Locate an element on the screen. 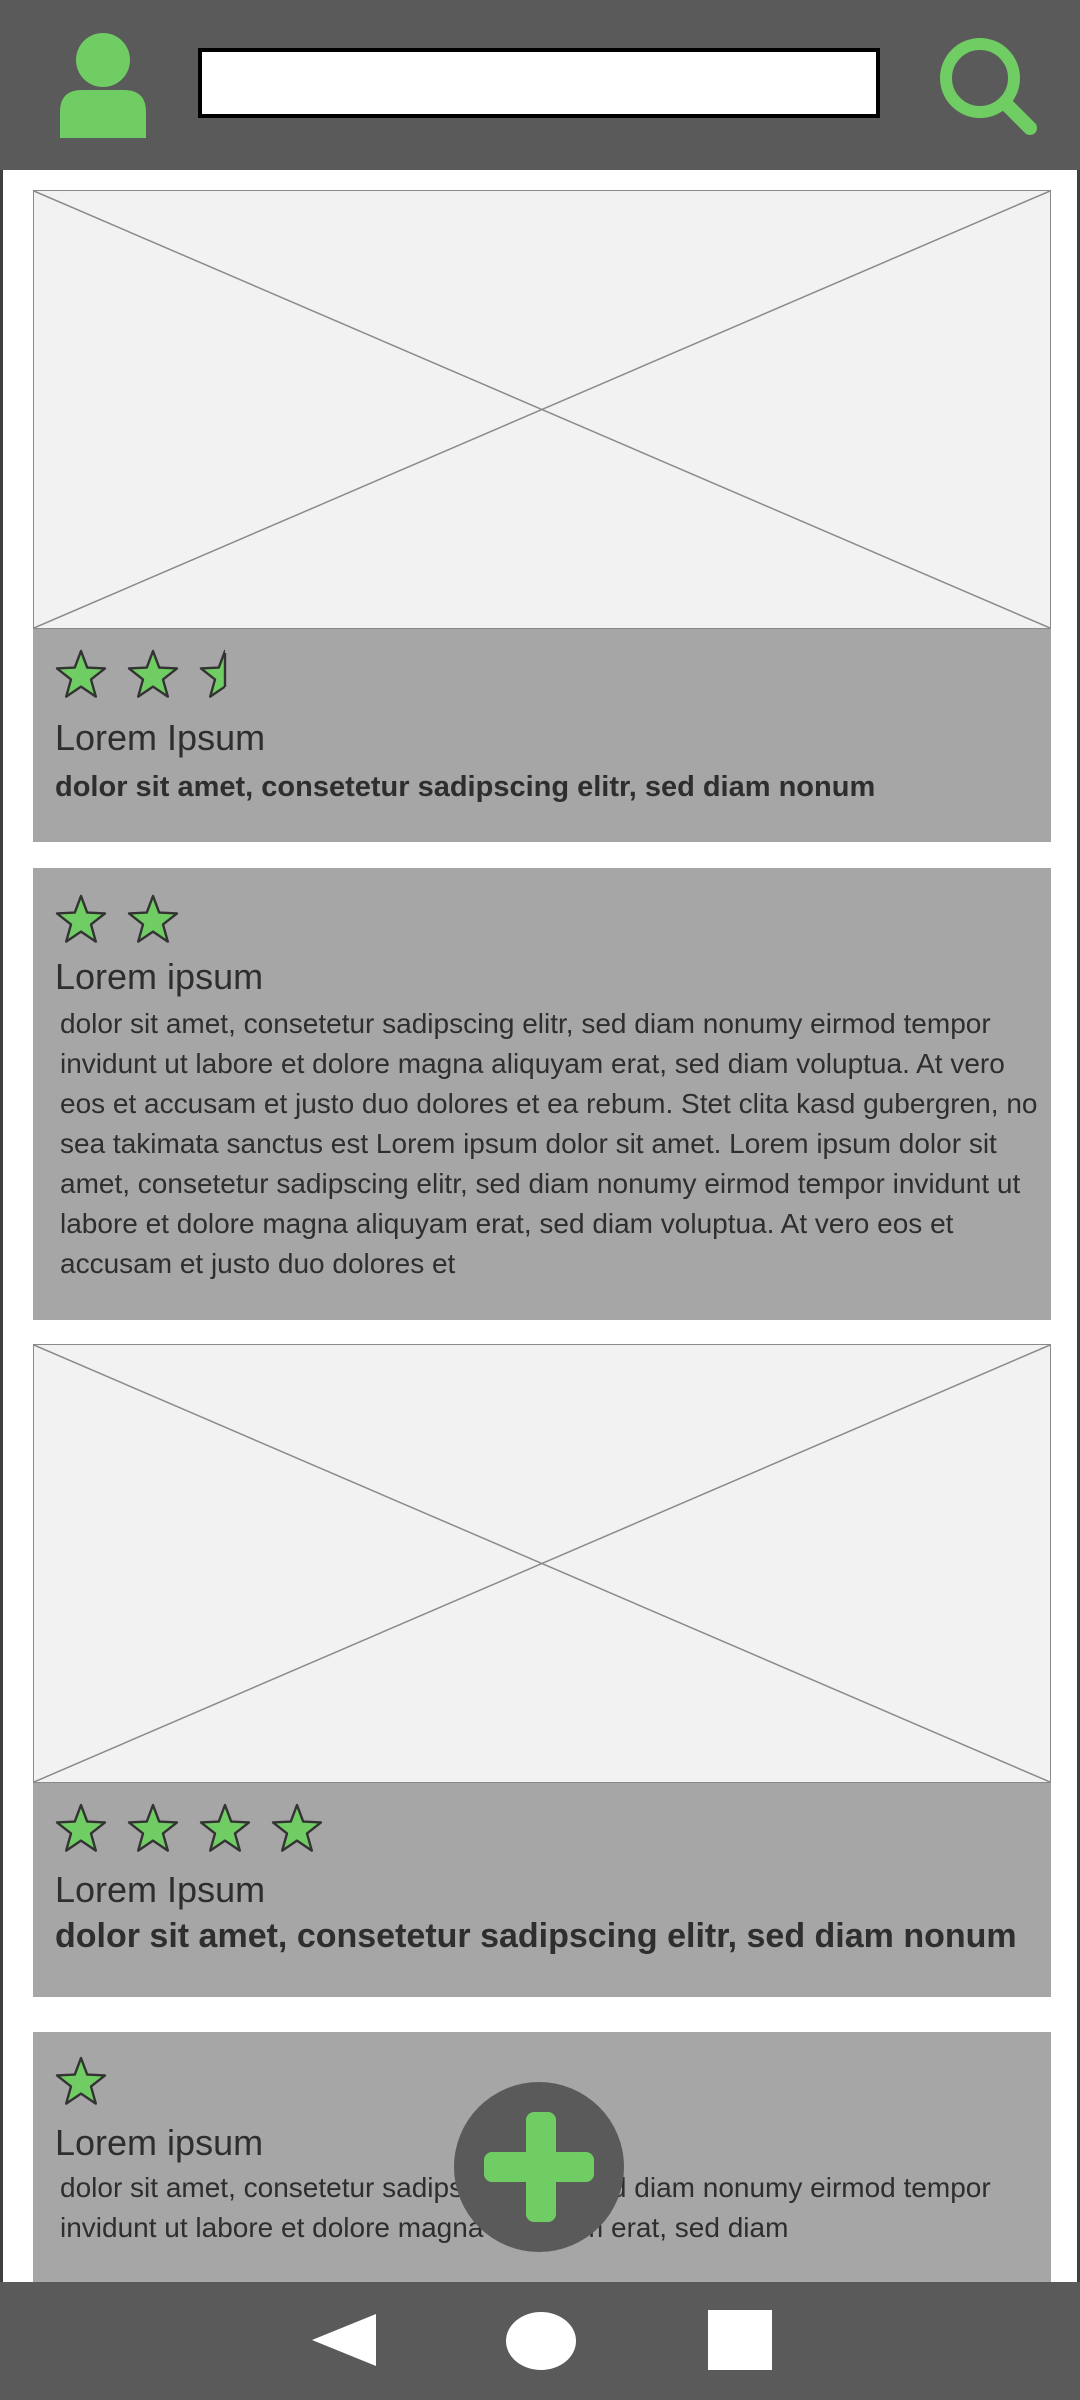 The image size is (1080, 2400). user-icon is located at coordinates (103, 85).